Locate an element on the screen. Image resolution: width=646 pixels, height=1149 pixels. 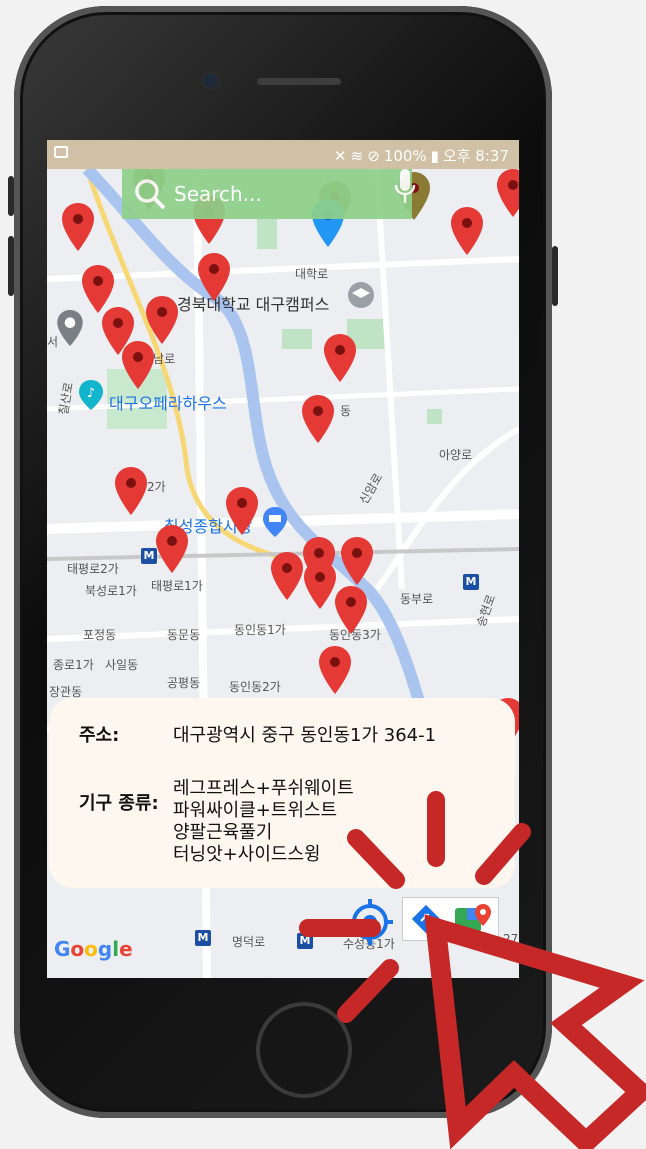
search-icon is located at coordinates (150, 194).